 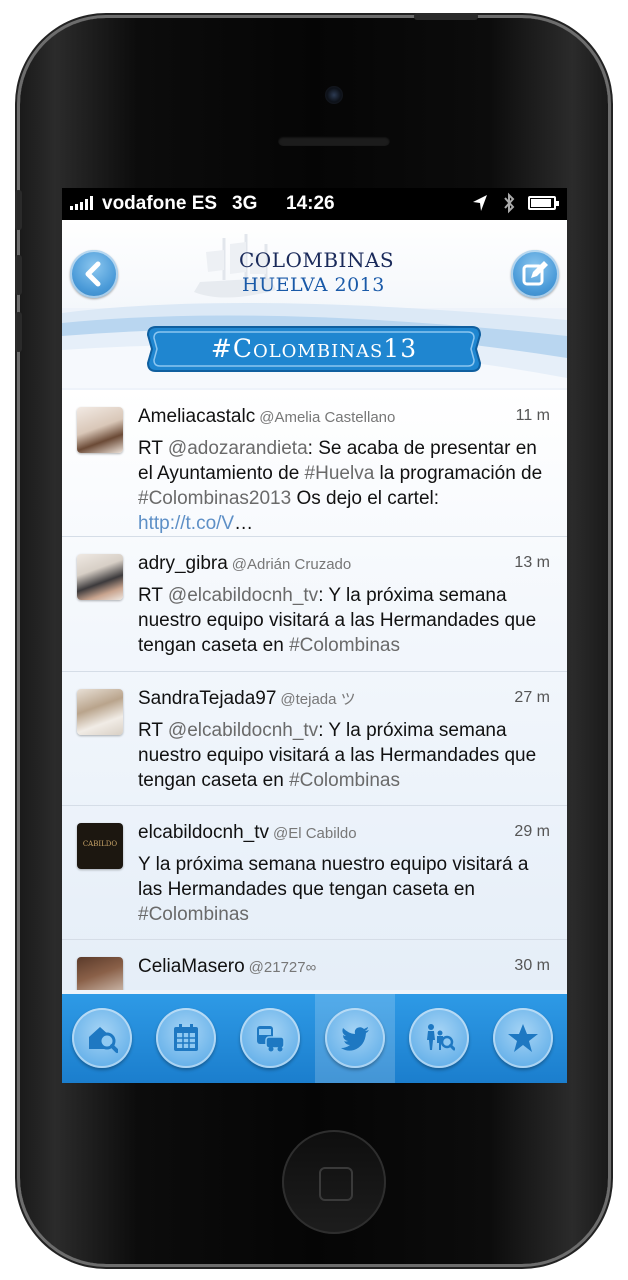 I want to click on mute-switch, so click(x=18, y=210).